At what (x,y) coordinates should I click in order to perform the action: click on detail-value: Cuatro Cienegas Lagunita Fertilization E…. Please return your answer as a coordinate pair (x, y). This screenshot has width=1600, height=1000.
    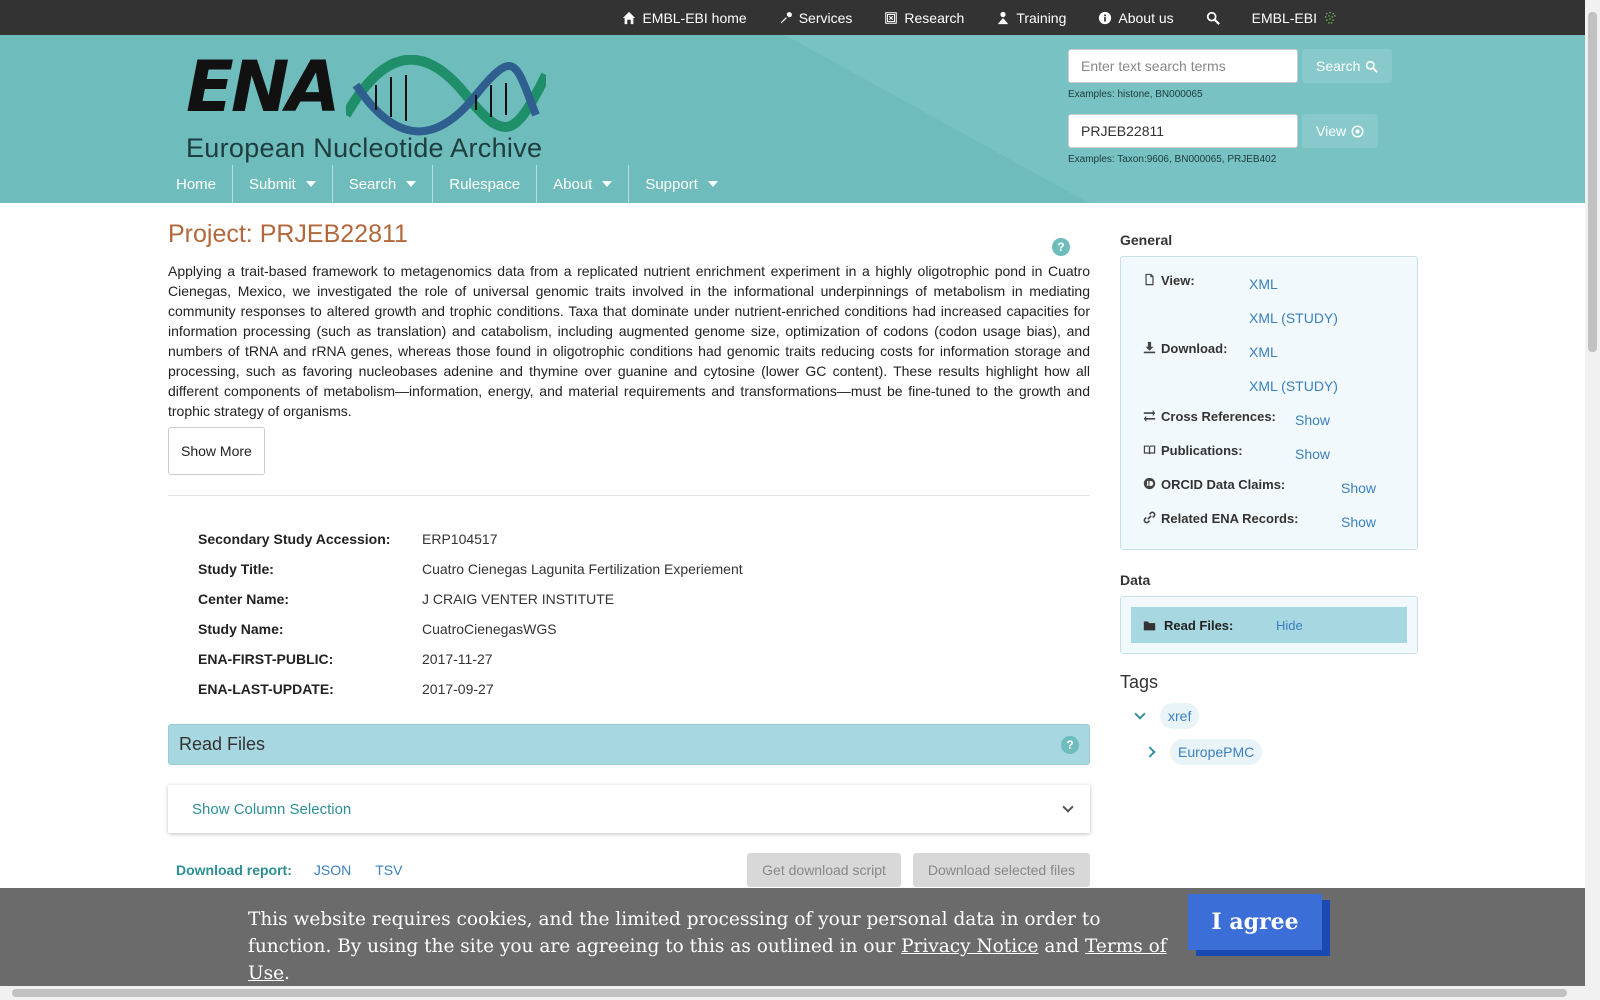
    Looking at the image, I should click on (582, 569).